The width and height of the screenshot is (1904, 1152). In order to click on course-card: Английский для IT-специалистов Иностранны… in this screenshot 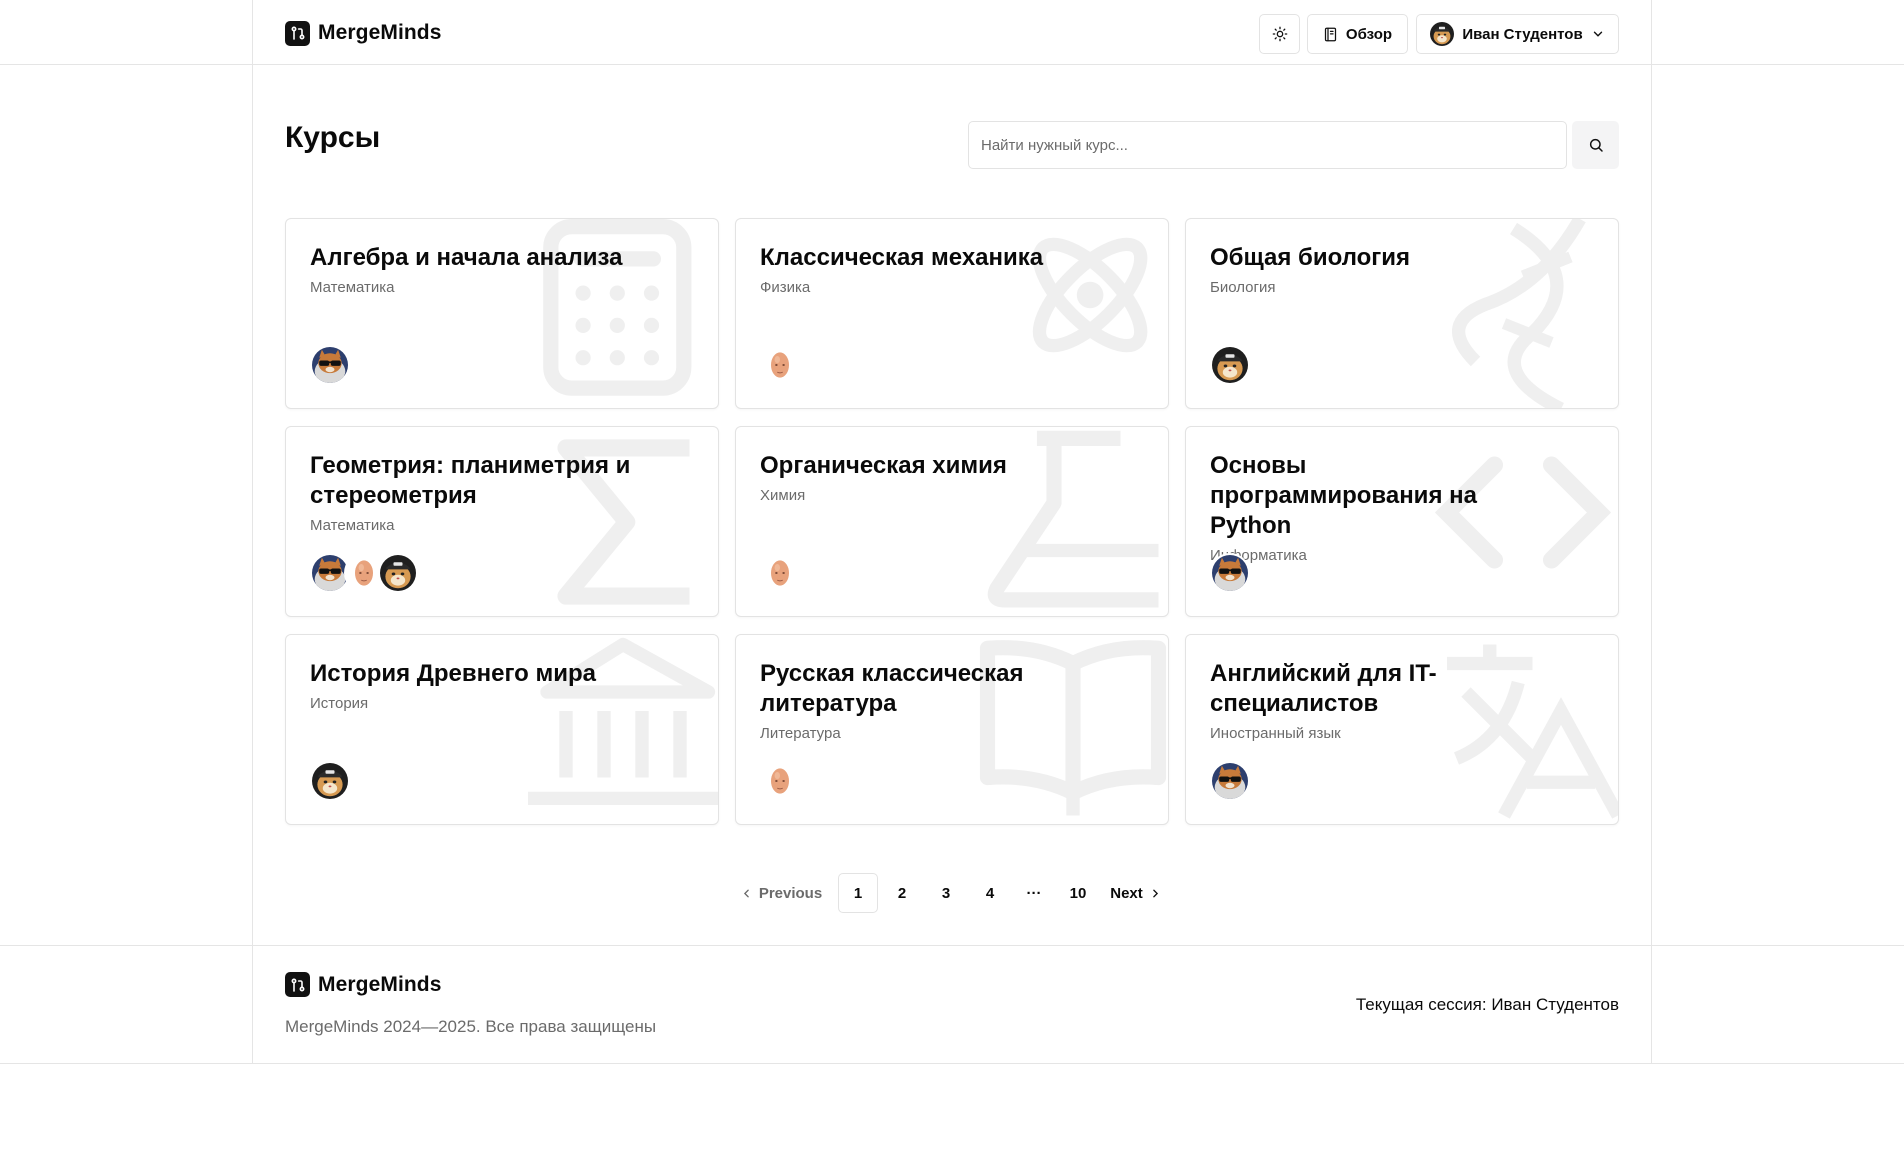, I will do `click(1402, 729)`.